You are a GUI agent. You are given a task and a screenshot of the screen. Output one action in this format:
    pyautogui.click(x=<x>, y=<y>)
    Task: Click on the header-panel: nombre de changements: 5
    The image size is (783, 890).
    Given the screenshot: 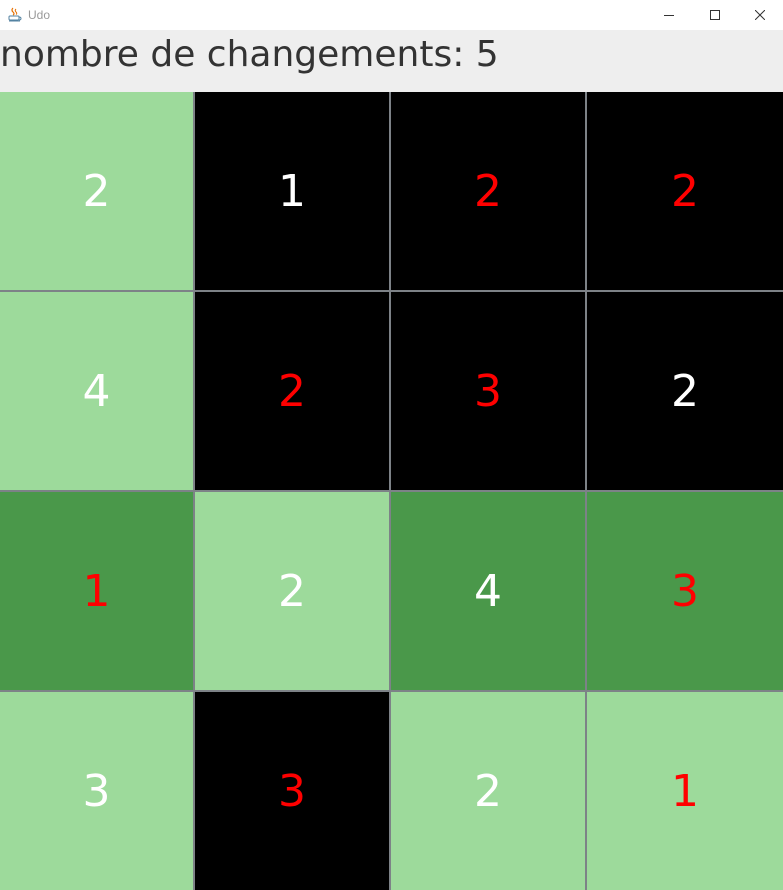 What is the action you would take?
    pyautogui.click(x=391, y=61)
    